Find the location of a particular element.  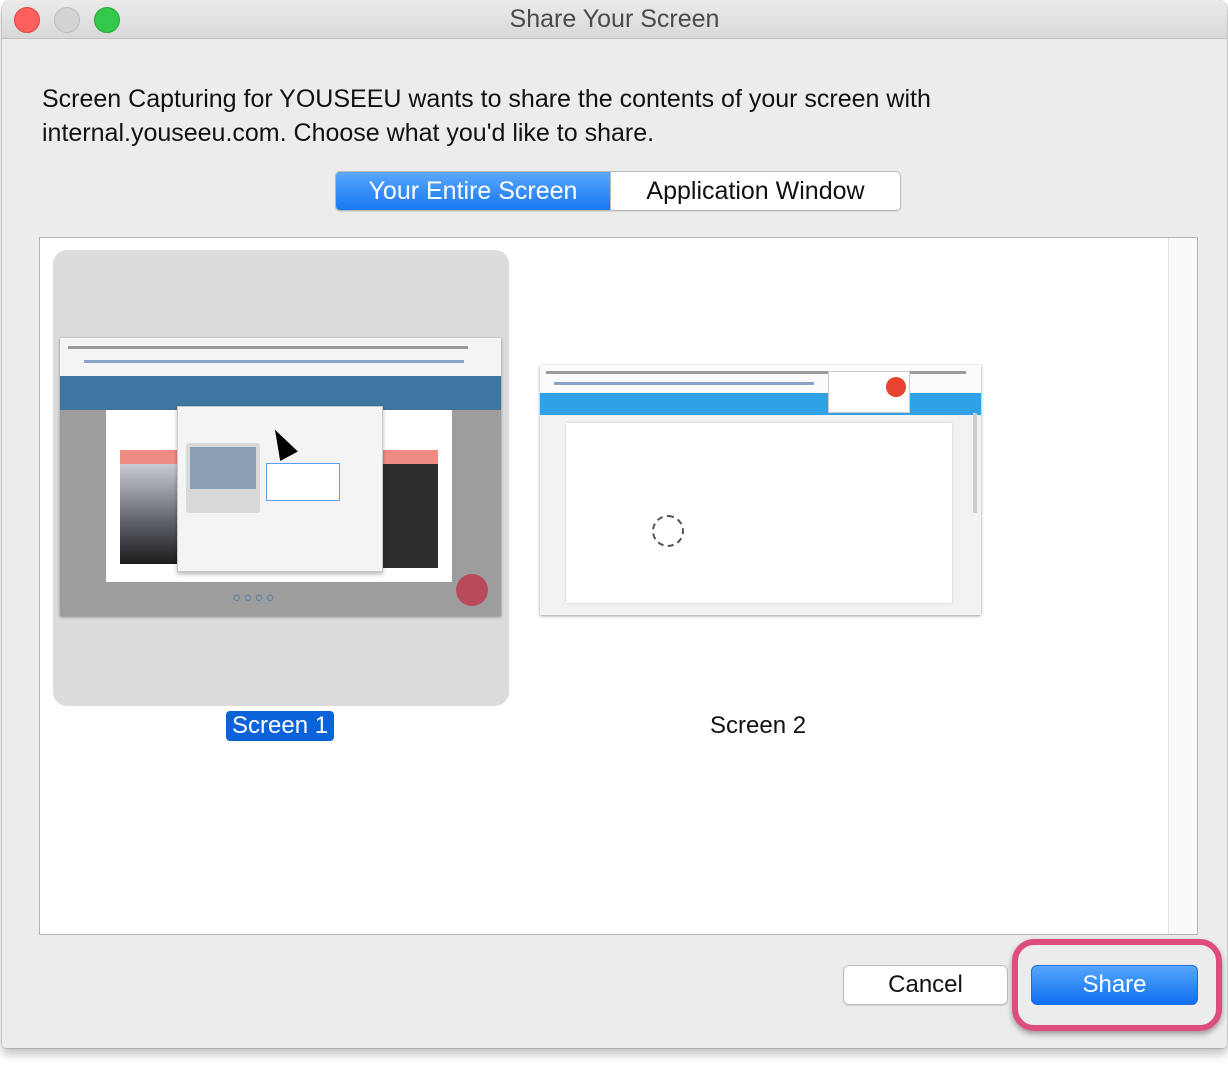

thumb-card is located at coordinates (759, 513).